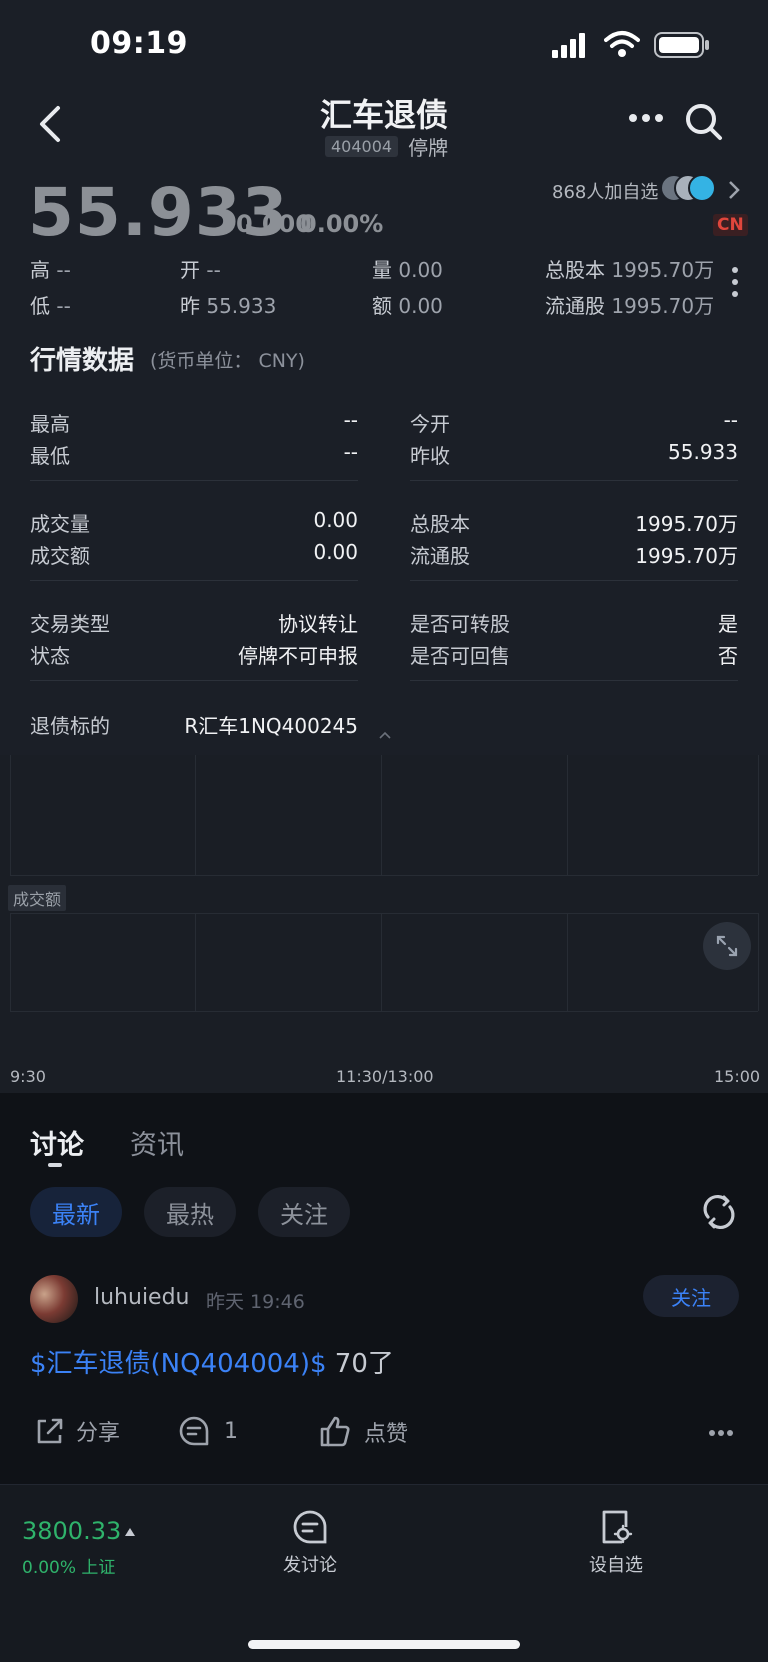  Describe the element at coordinates (737, 1076) in the screenshot. I see `x-axis-end: 15:00` at that location.